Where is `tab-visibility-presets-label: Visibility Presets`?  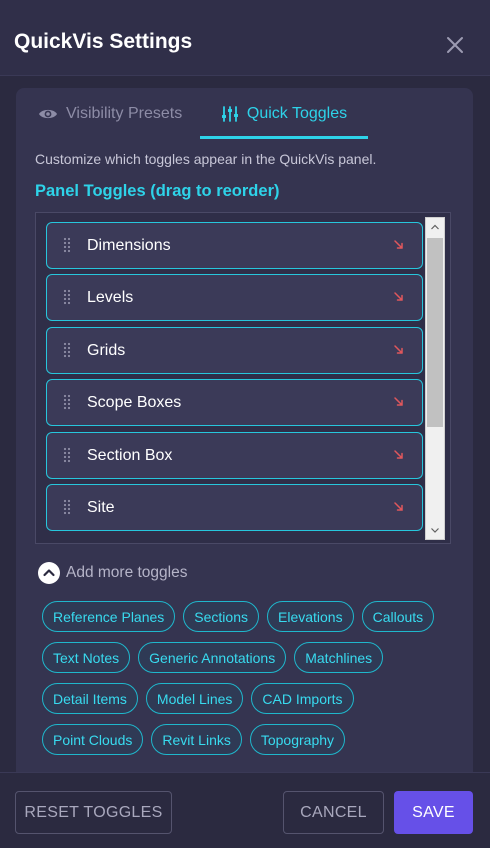 tab-visibility-presets-label: Visibility Presets is located at coordinates (124, 113).